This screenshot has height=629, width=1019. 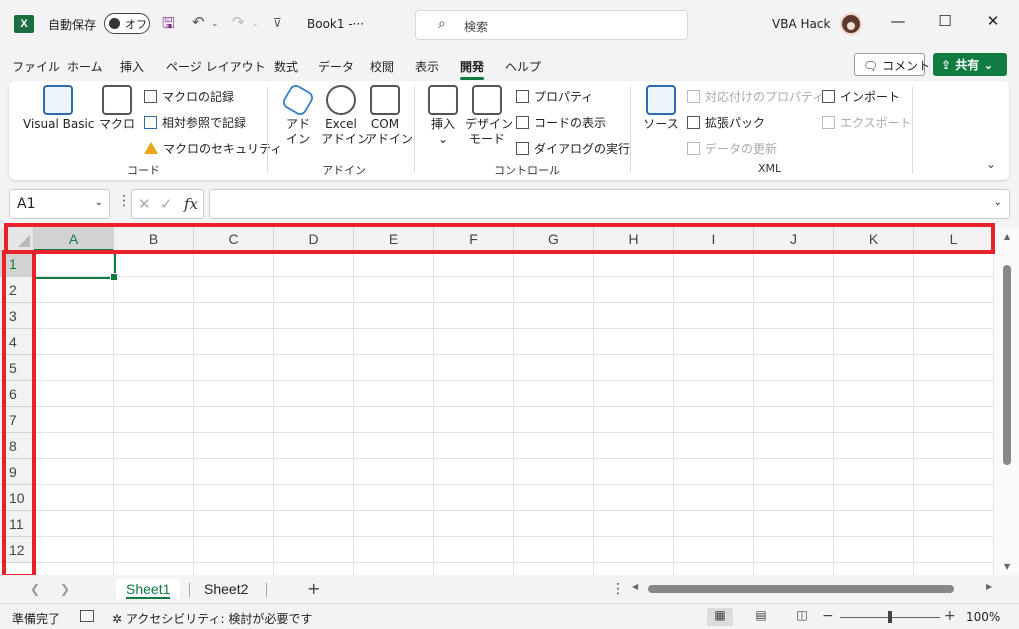 What do you see at coordinates (198, 22) in the screenshot?
I see `undo-icon: ↶` at bounding box center [198, 22].